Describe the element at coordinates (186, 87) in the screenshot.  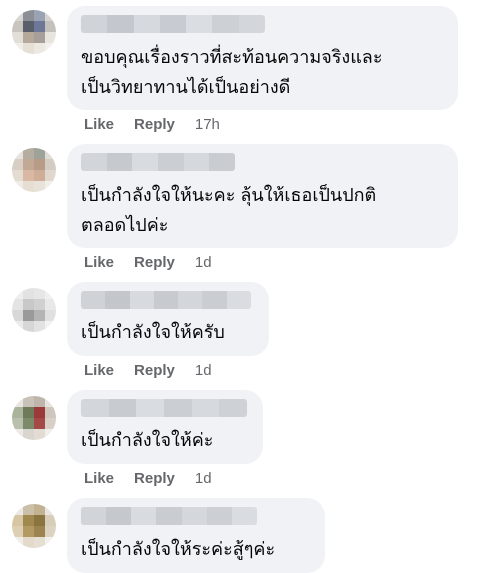
I see `comment-text-line: เป็นวิทยาทานได้เป็นอย่างดี` at that location.